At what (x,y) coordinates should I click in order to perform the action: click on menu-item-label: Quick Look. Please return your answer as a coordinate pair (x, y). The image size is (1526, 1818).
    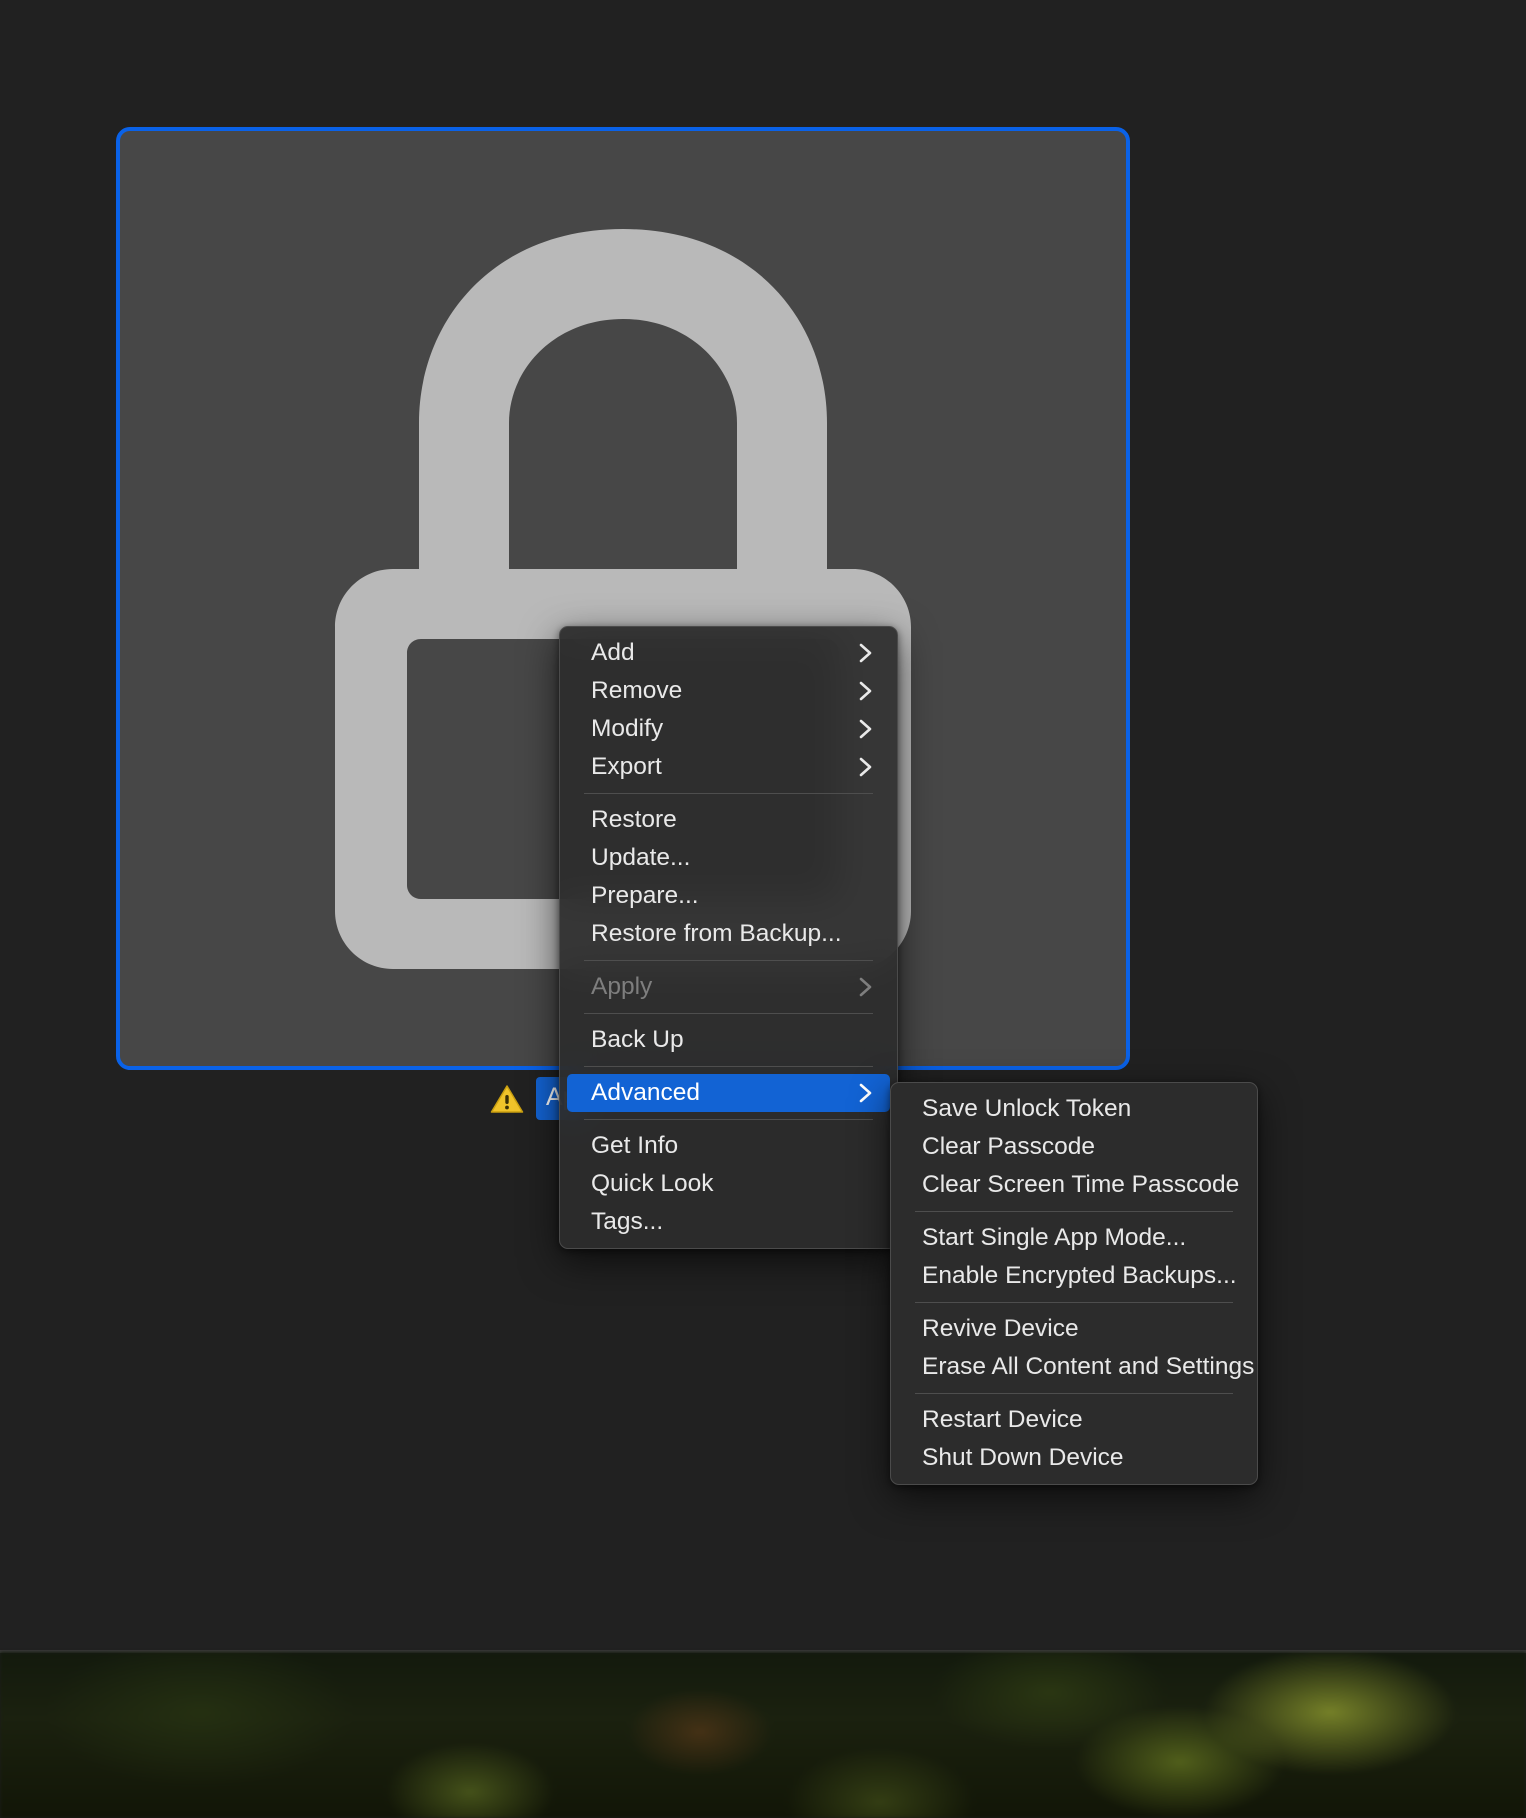
    Looking at the image, I should click on (652, 1183).